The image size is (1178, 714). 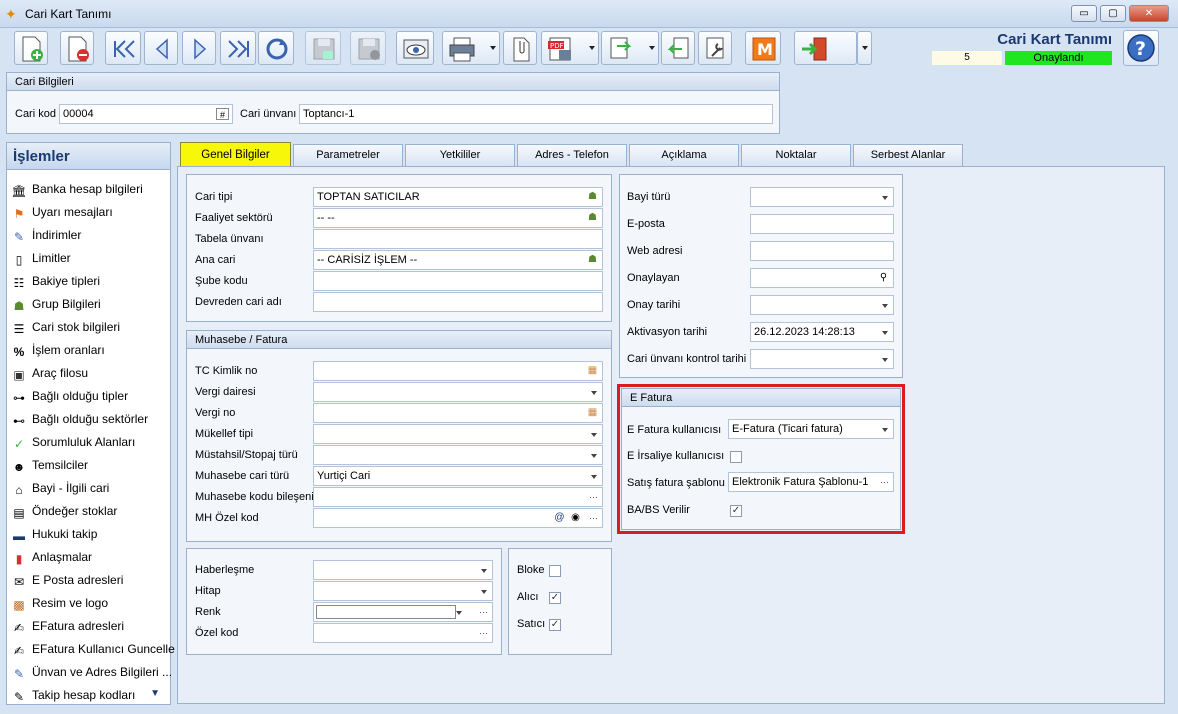 What do you see at coordinates (1084, 13) in the screenshot?
I see `minimize-button: ▭` at bounding box center [1084, 13].